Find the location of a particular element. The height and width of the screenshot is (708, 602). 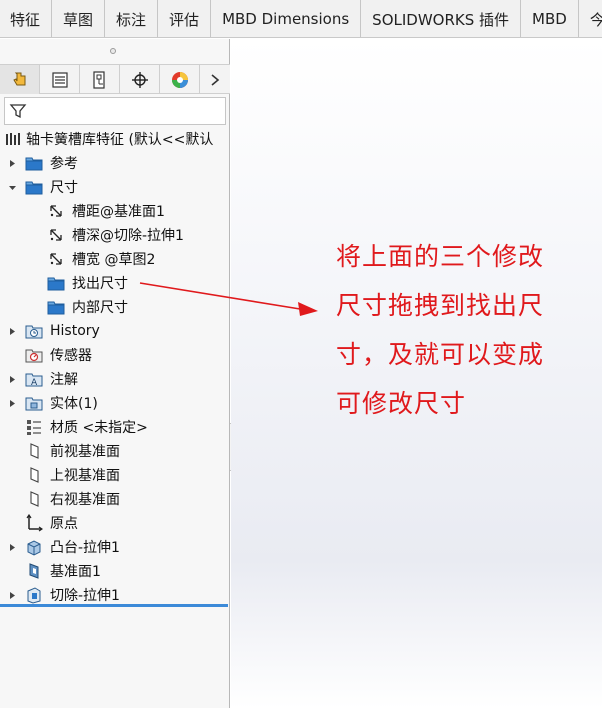

tree-item-label: History is located at coordinates (75, 331).